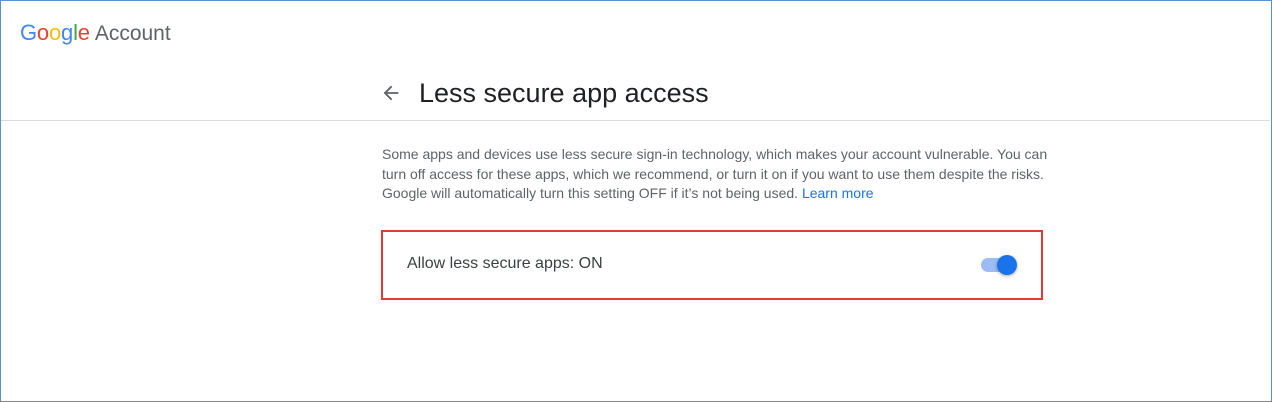 This screenshot has height=402, width=1272. Describe the element at coordinates (838, 193) in the screenshot. I see `learn-more-link: Learn more` at that location.